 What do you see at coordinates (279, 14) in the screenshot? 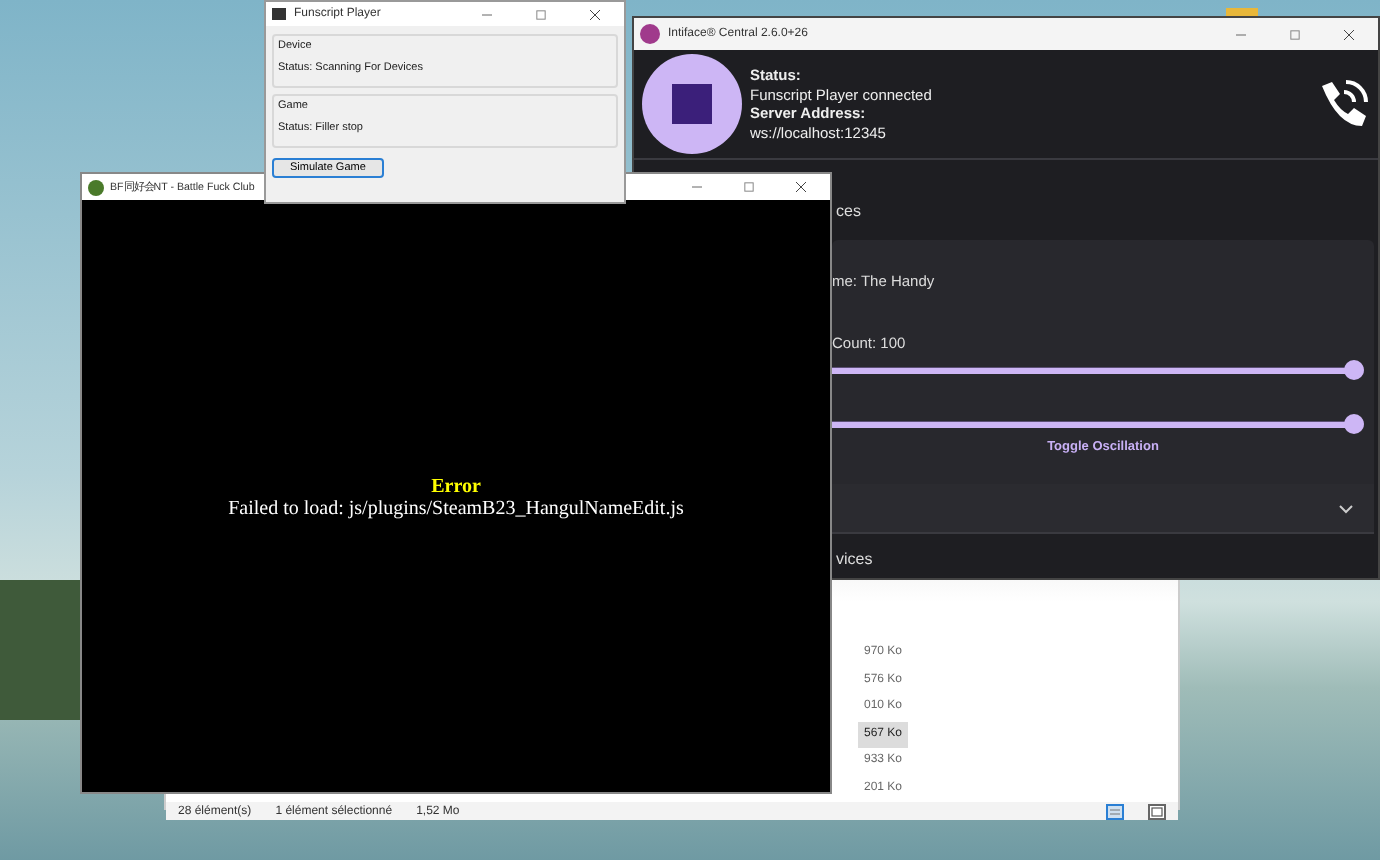
I see `app-icon` at bounding box center [279, 14].